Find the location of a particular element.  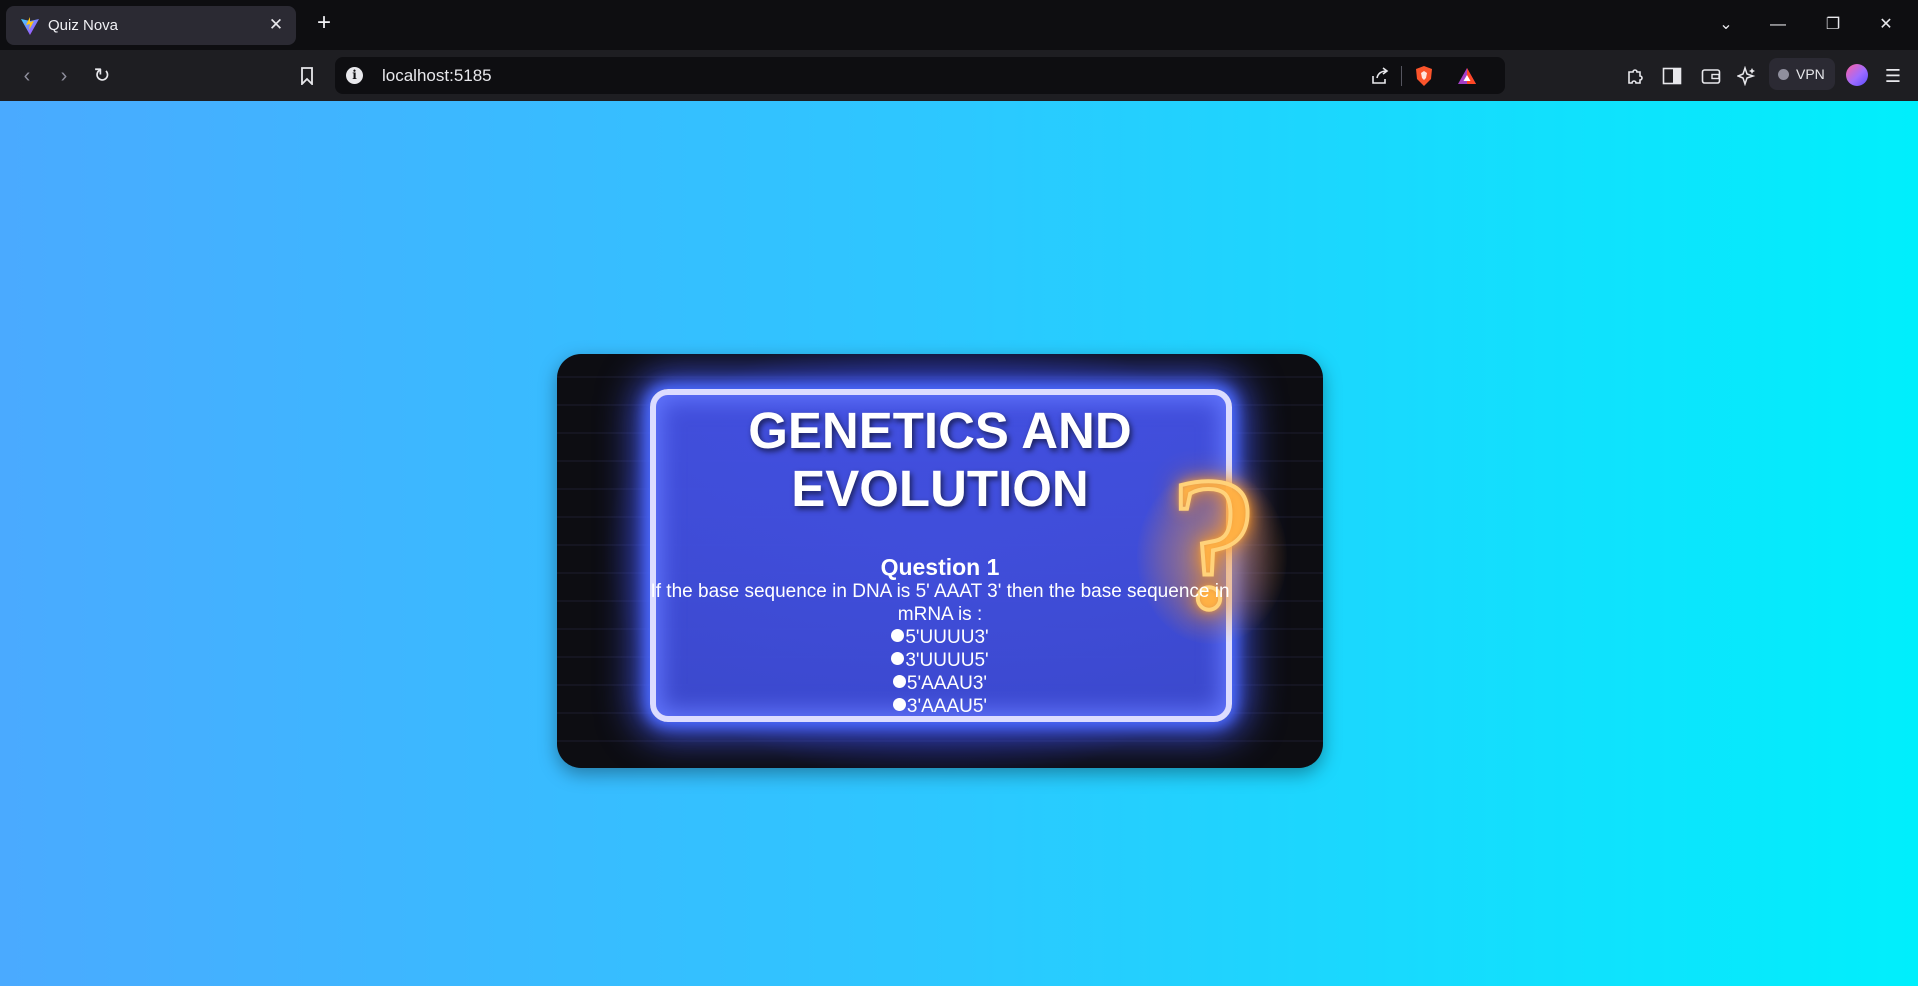

tab-title: Quiz Nova is located at coordinates (83, 25).